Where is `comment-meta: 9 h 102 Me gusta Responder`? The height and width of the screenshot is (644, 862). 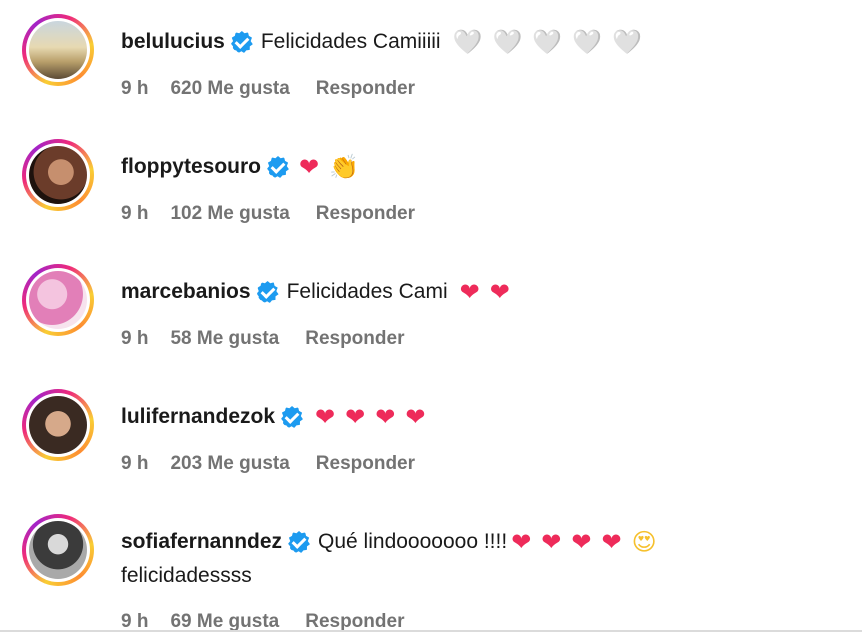 comment-meta: 9 h 102 Me gusta Responder is located at coordinates (268, 214).